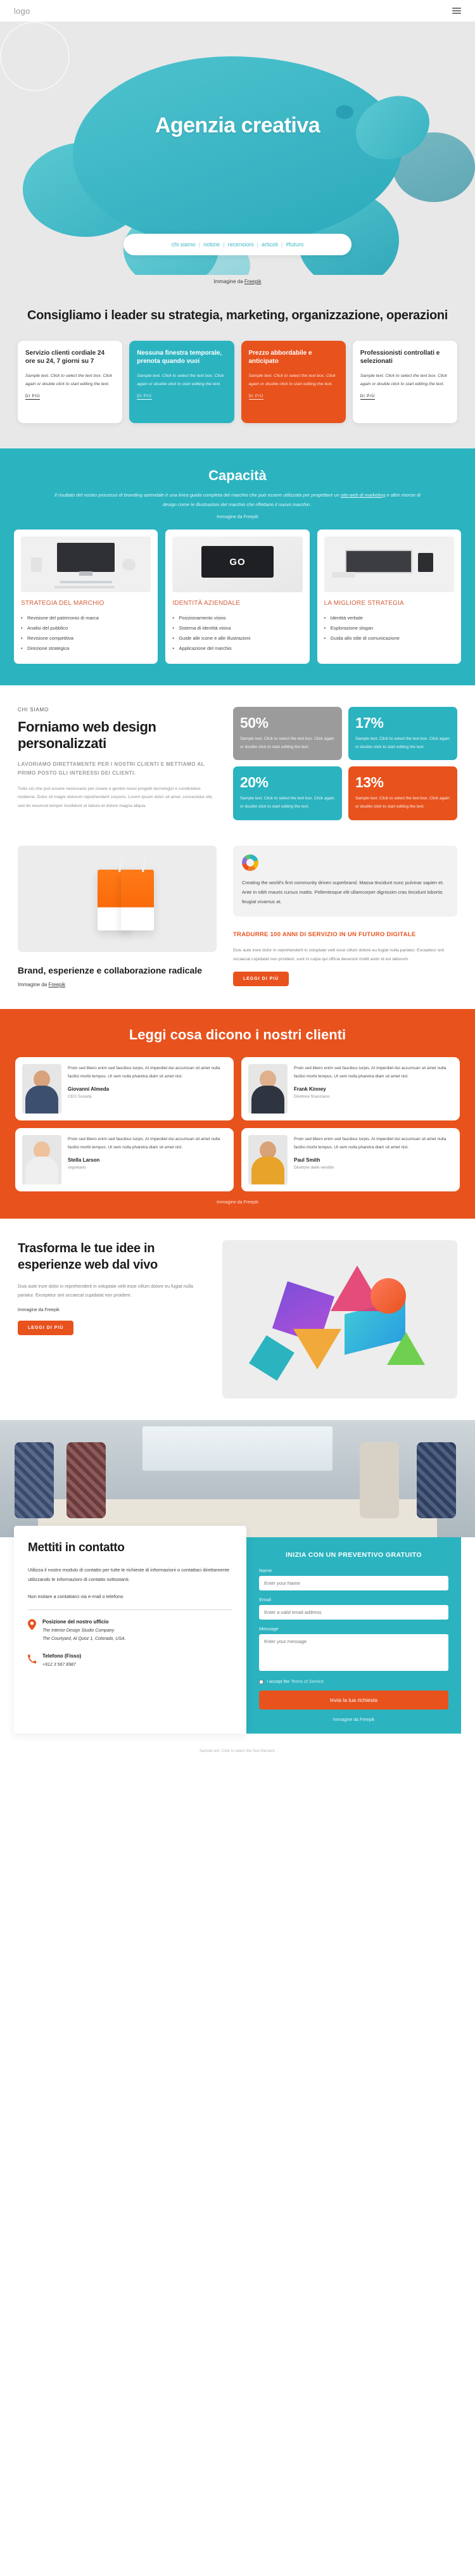  Describe the element at coordinates (369, 782) in the screenshot. I see `stat-value: 13%` at that location.